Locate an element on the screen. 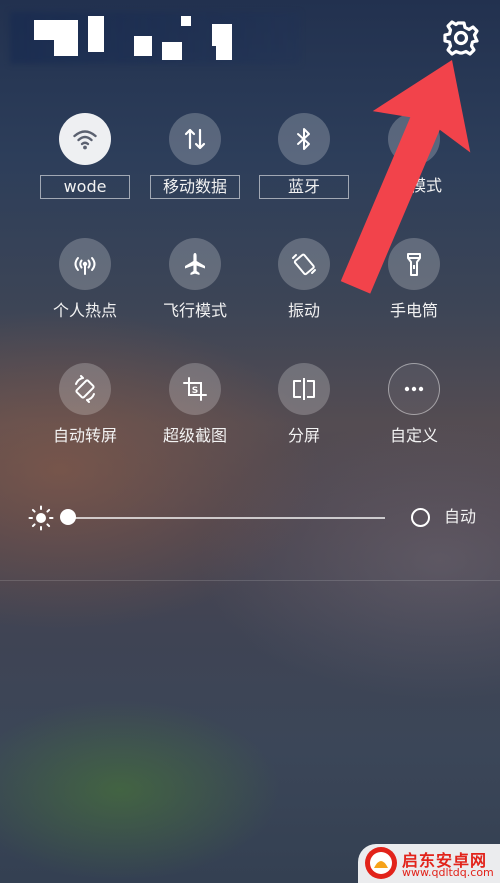 This screenshot has width=500, height=883. tile-airplane-label: 飞行模式 is located at coordinates (194, 310).